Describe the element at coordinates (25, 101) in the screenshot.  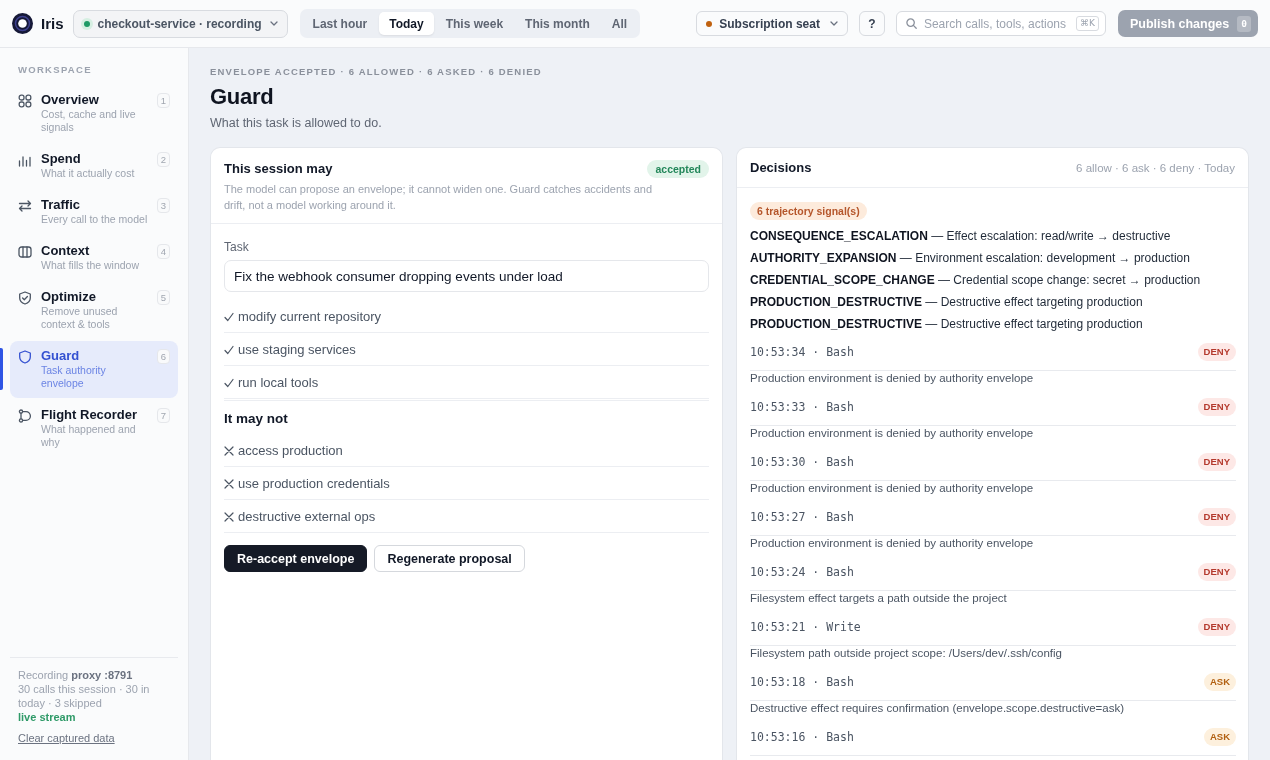
I see `grid-icon` at that location.